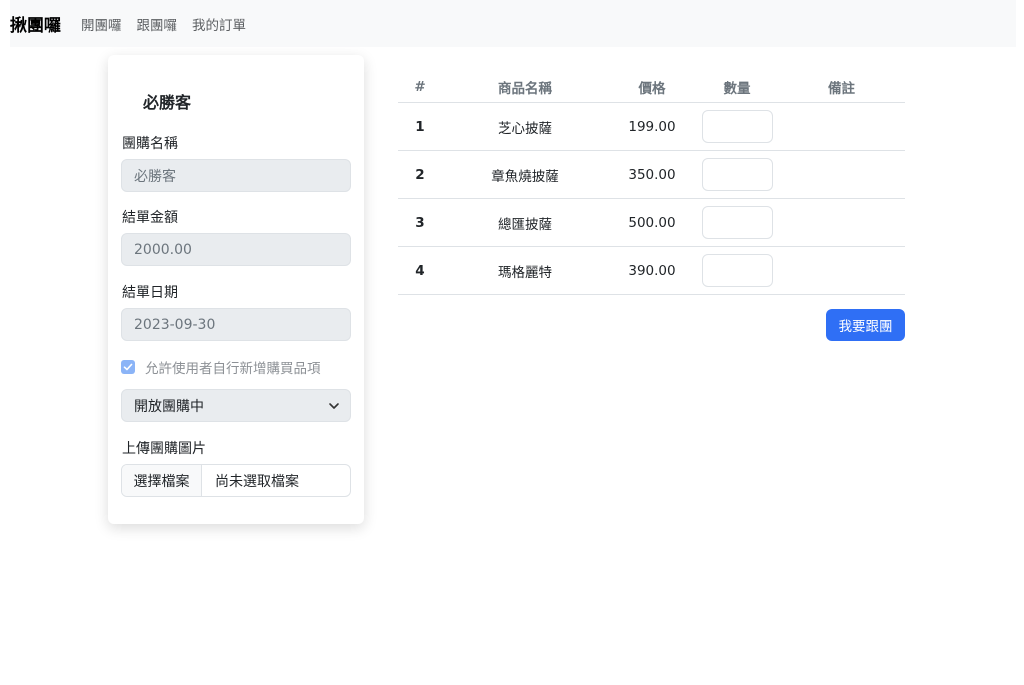 This screenshot has height=685, width=1024. What do you see at coordinates (420, 87) in the screenshot?
I see `header-number: #` at bounding box center [420, 87].